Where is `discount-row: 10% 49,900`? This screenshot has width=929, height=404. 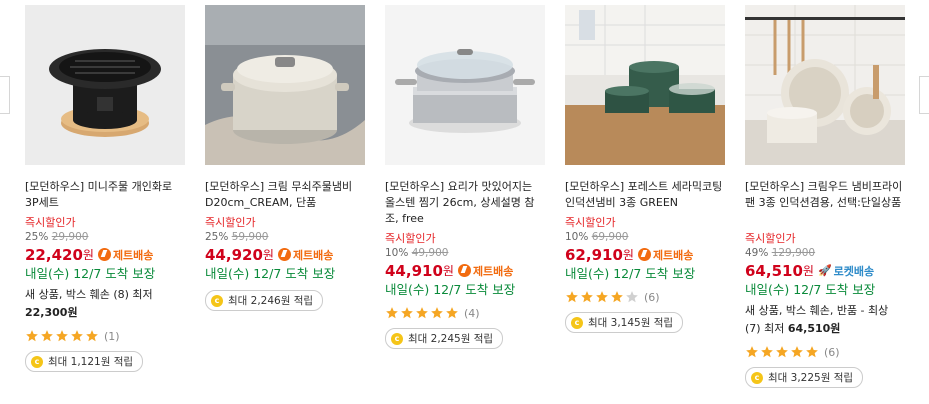 discount-row: 10% 49,900 is located at coordinates (465, 253).